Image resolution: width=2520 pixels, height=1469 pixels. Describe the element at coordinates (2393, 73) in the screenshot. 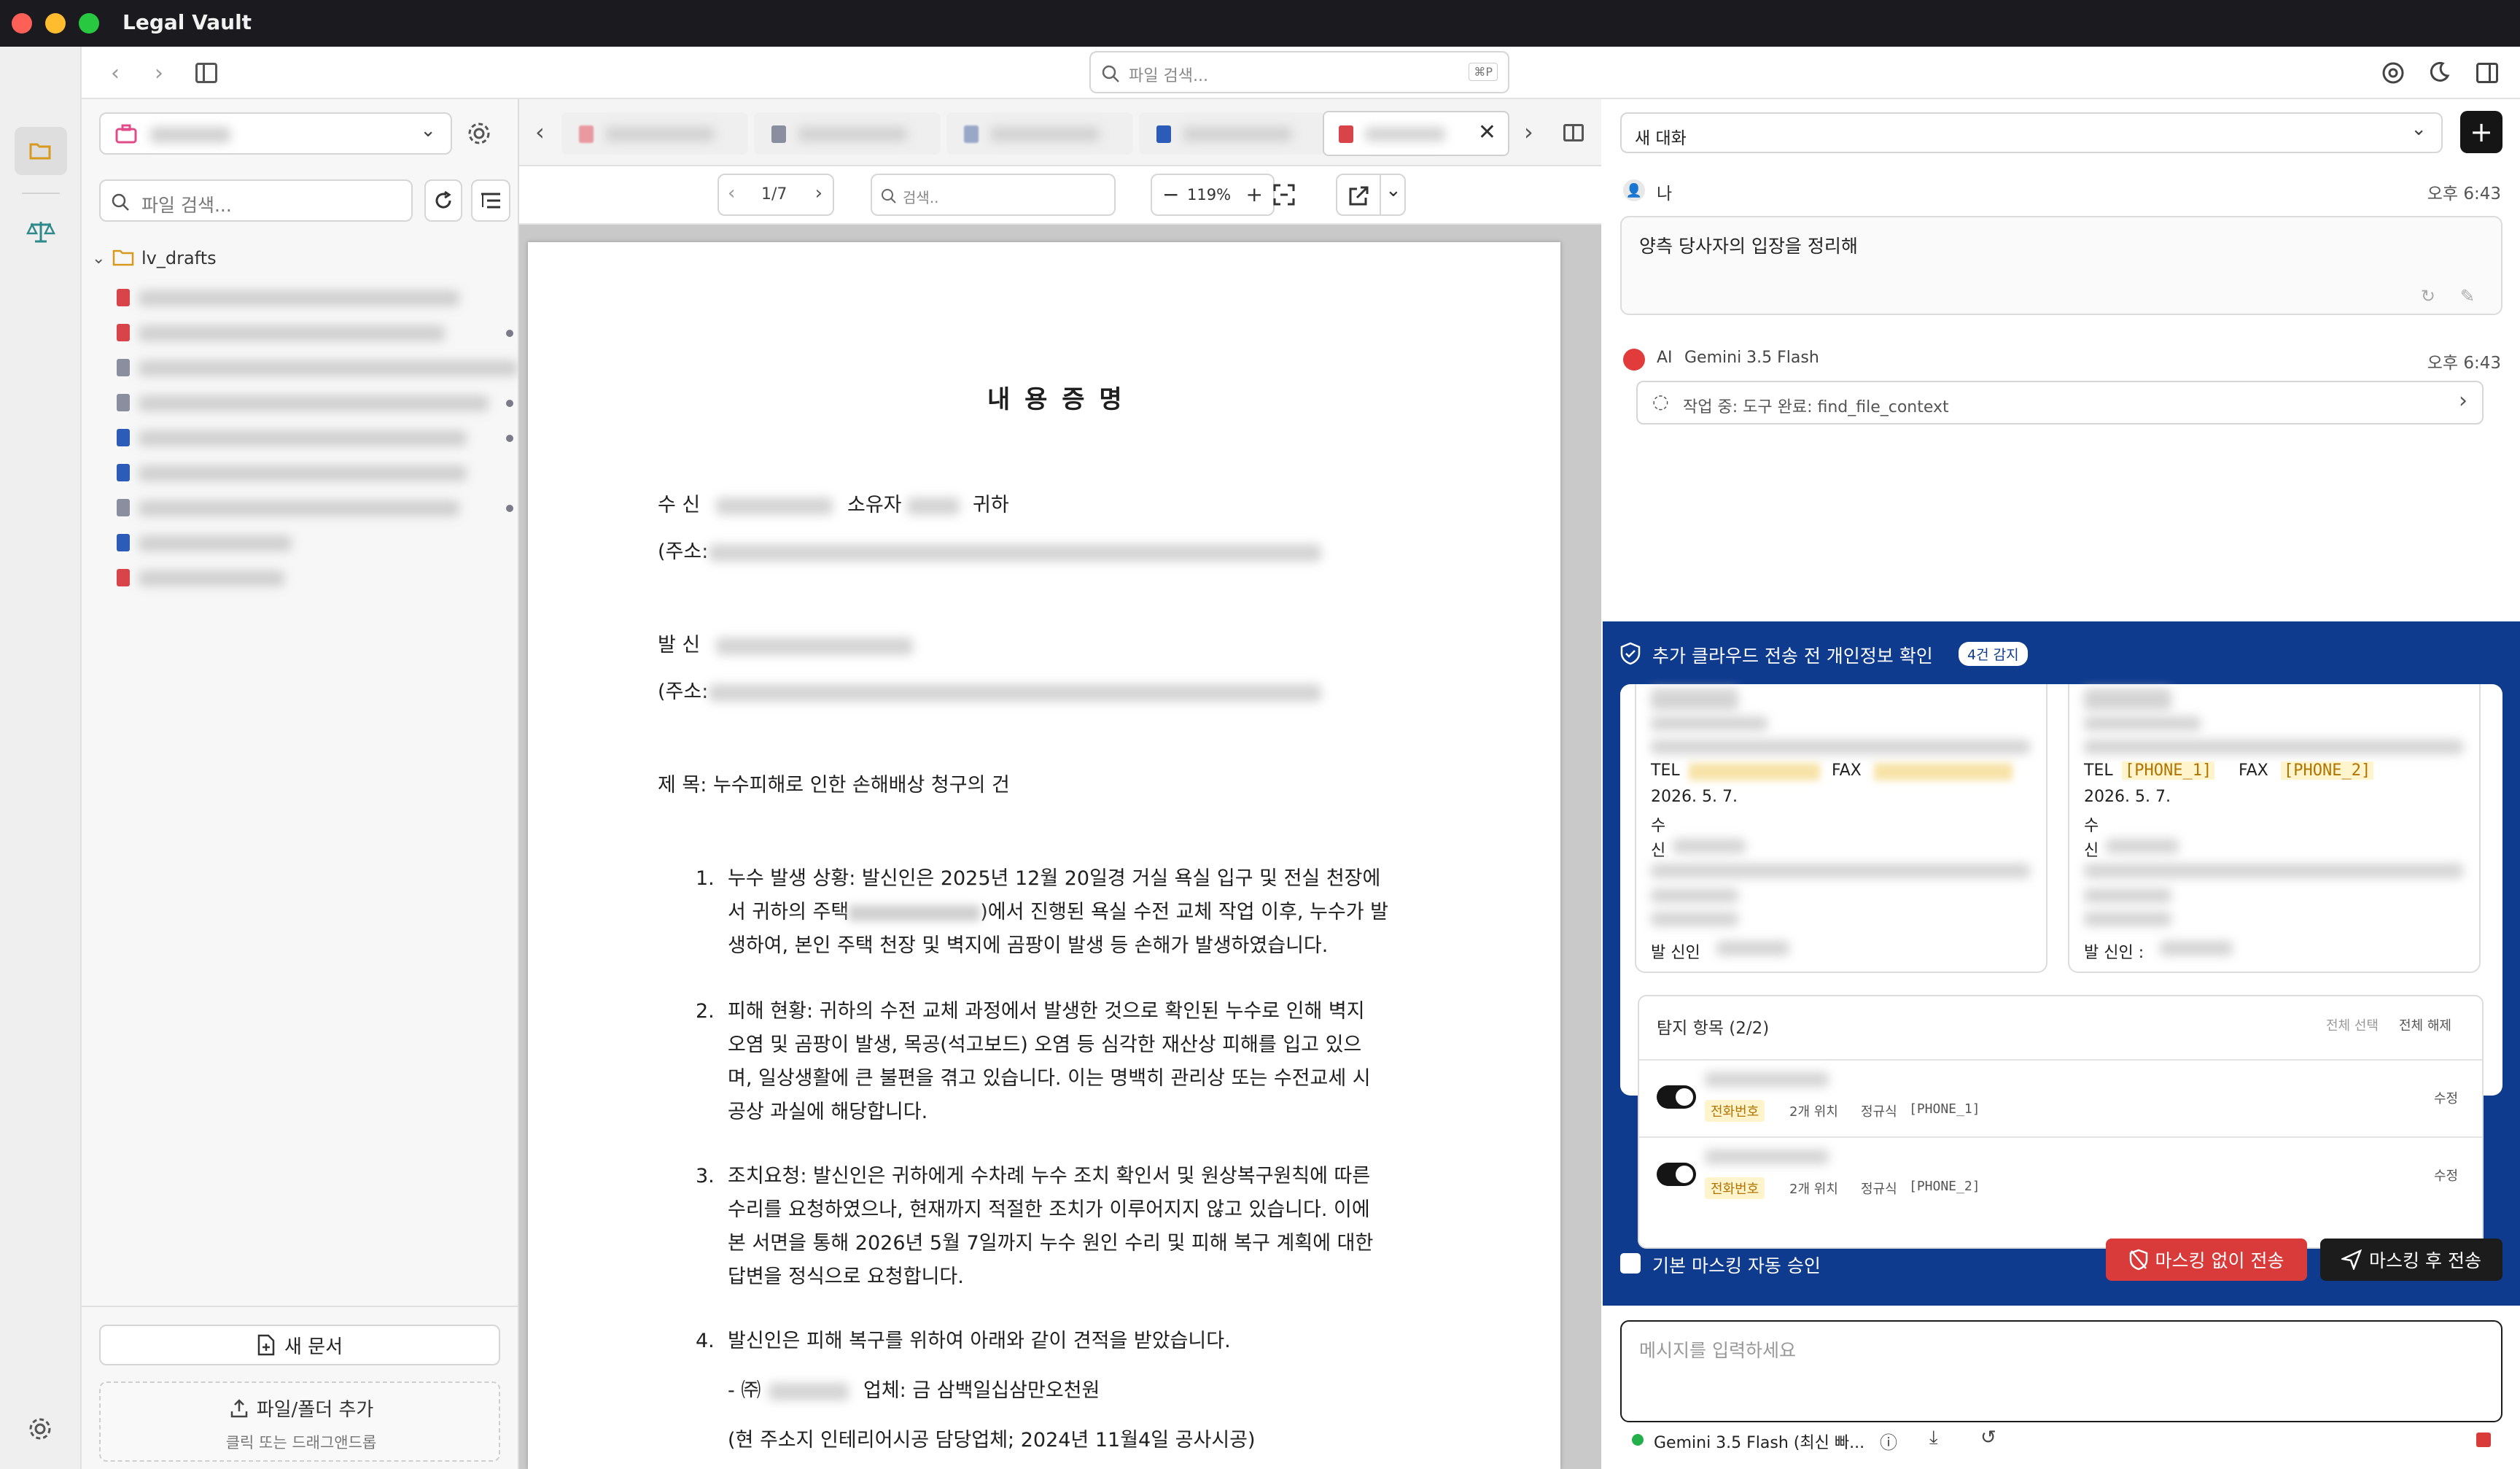

I see `help-lifebuoy-icon` at that location.